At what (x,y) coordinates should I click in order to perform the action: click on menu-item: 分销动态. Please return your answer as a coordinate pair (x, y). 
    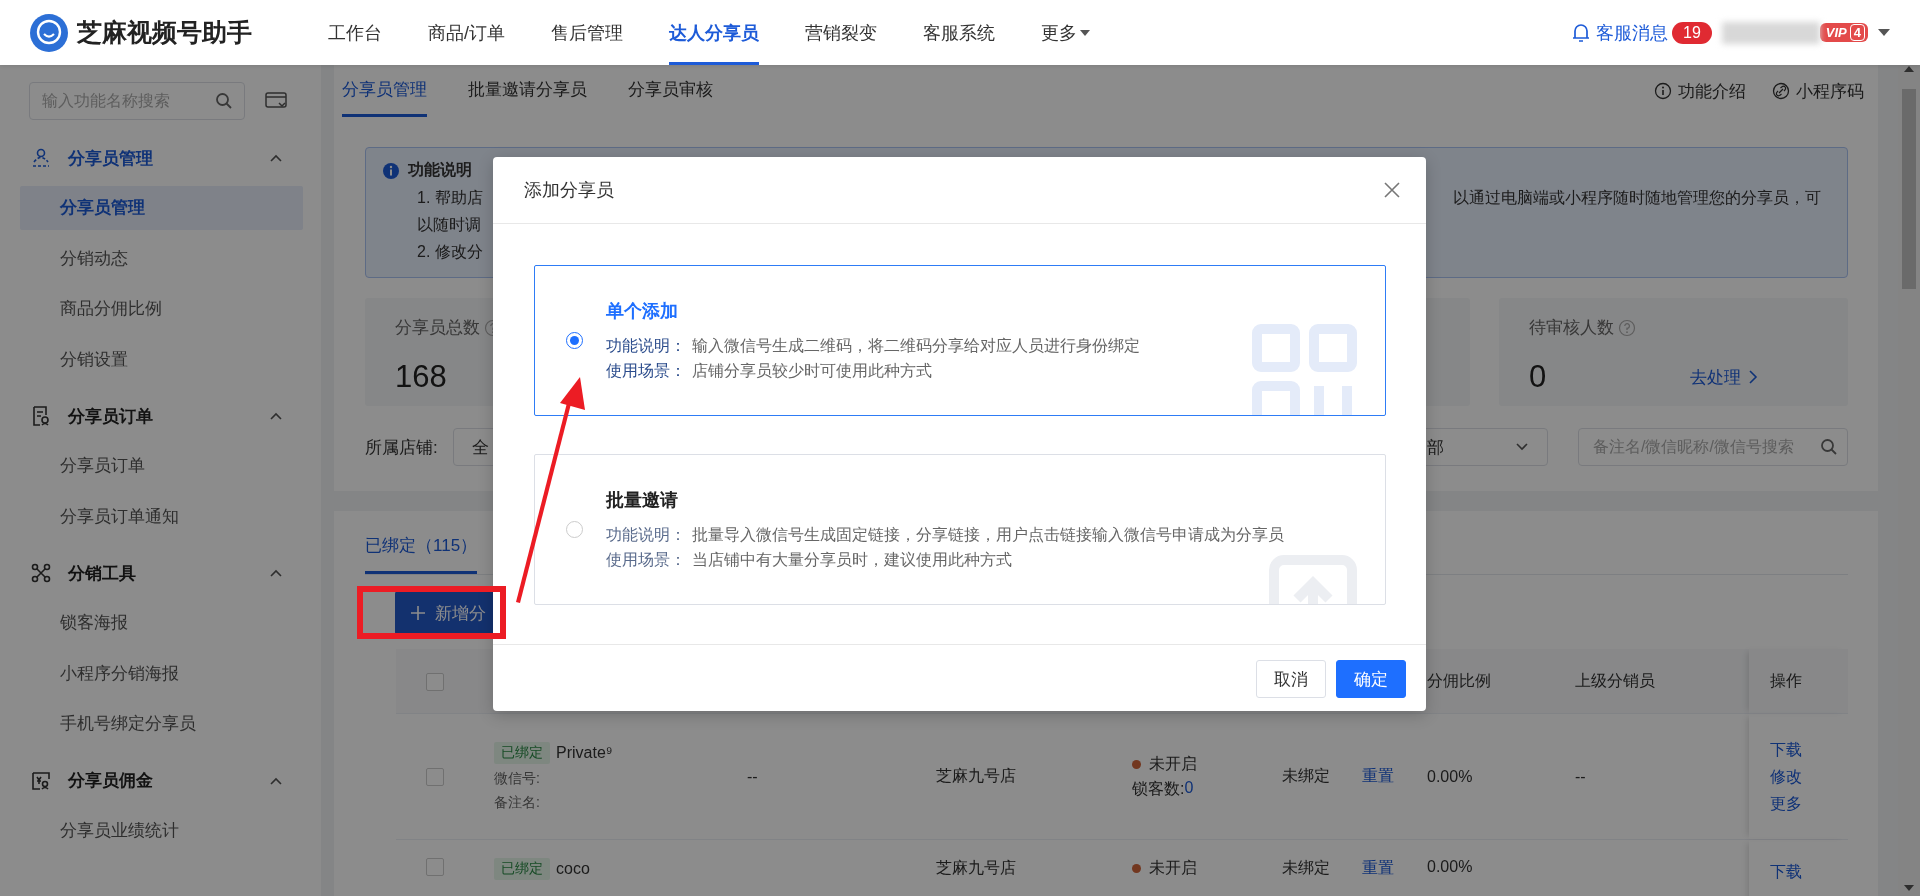
    Looking at the image, I should click on (161, 258).